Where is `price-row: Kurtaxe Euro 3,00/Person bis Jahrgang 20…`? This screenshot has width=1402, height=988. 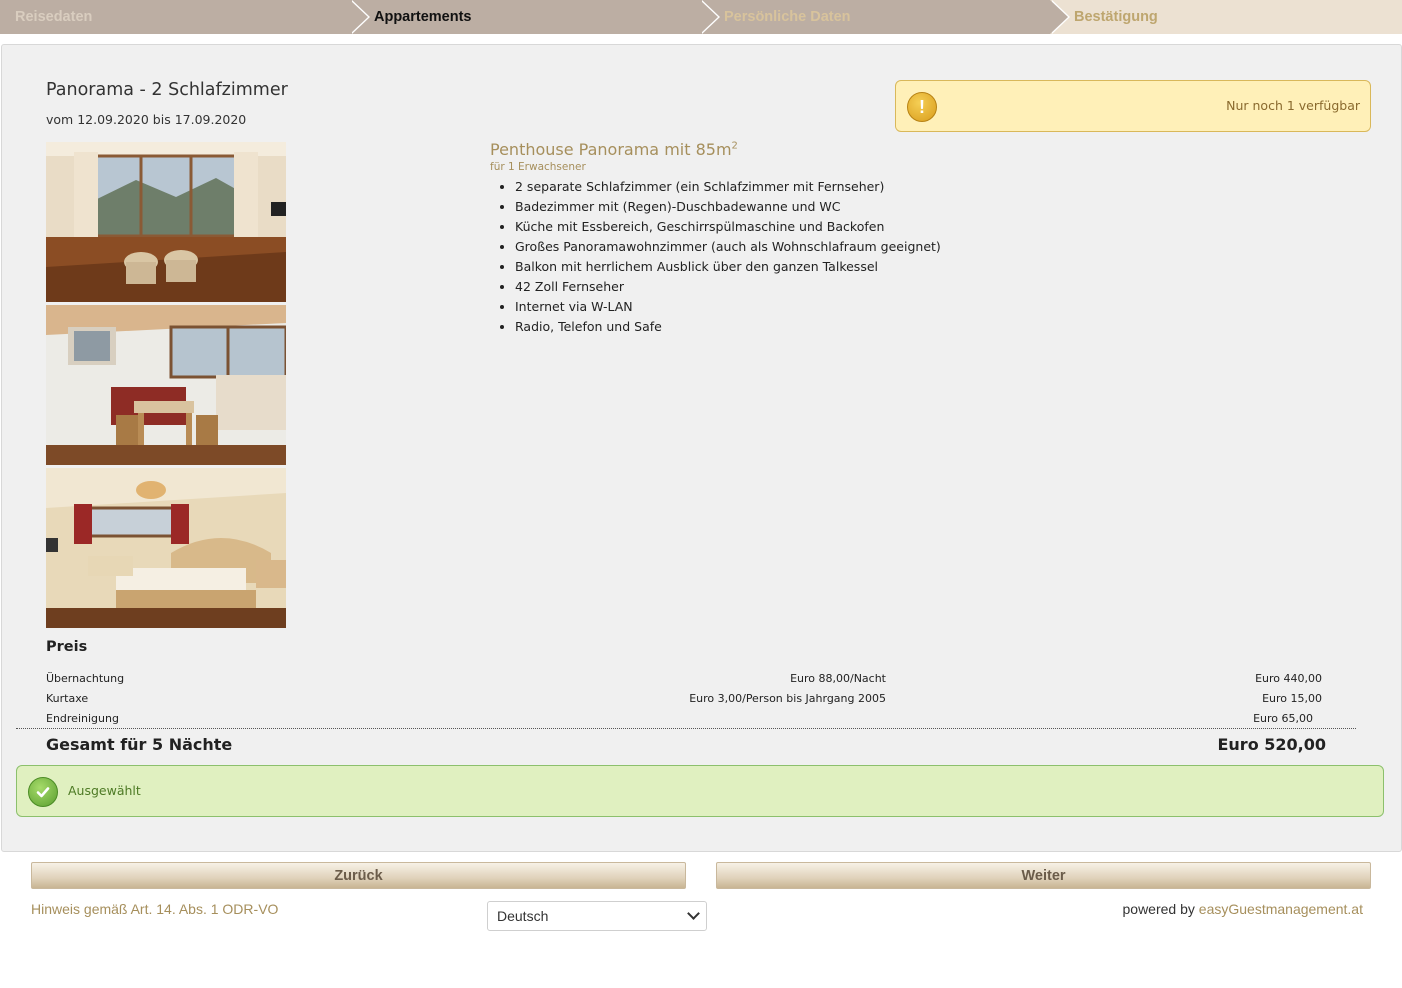 price-row: Kurtaxe Euro 3,00/Person bis Jahrgang 20… is located at coordinates (684, 702).